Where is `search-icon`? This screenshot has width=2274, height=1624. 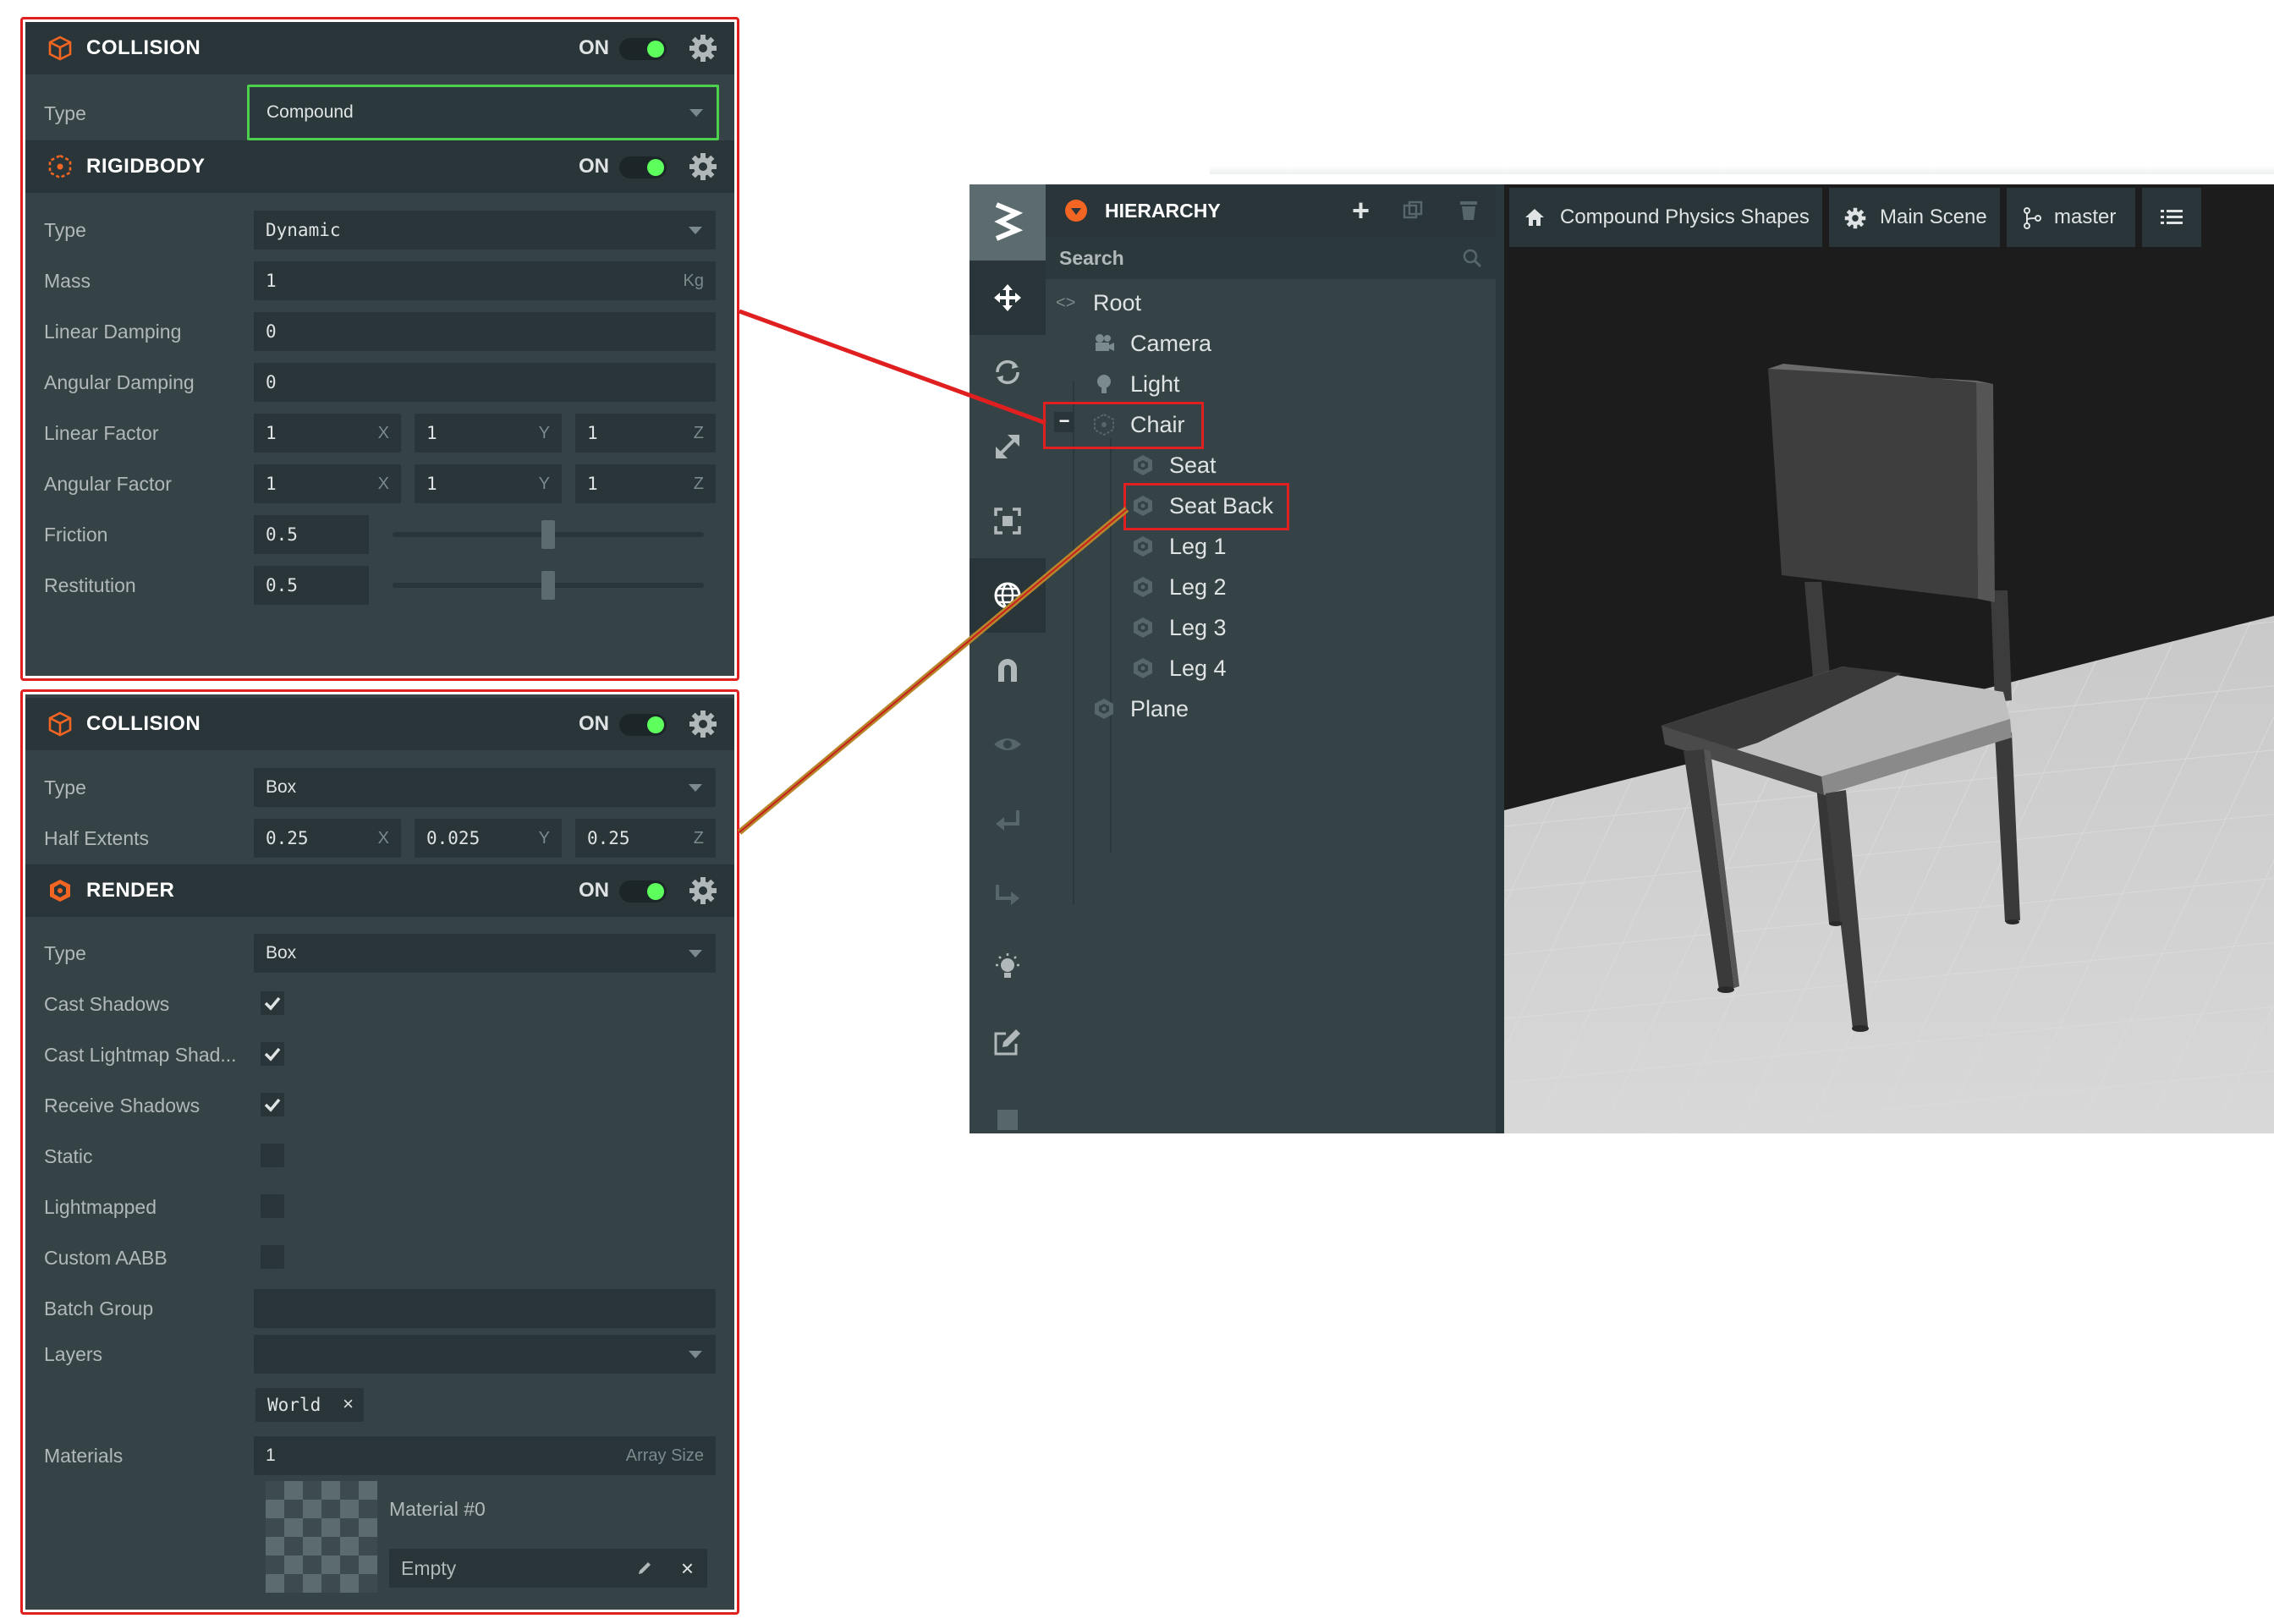
search-icon is located at coordinates (1472, 258).